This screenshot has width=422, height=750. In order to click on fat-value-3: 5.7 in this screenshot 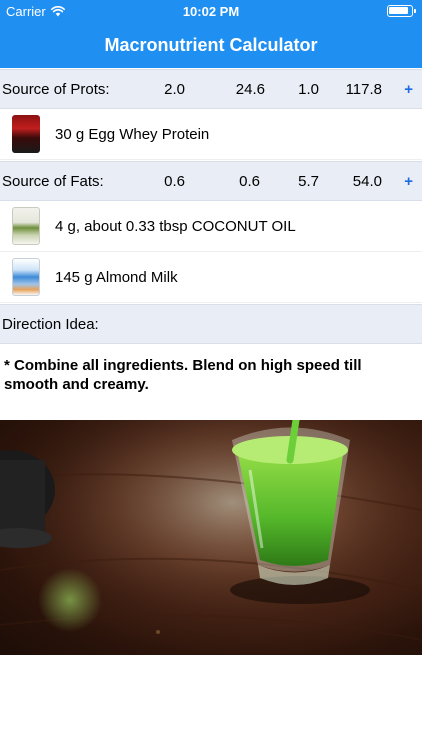, I will do `click(308, 181)`.